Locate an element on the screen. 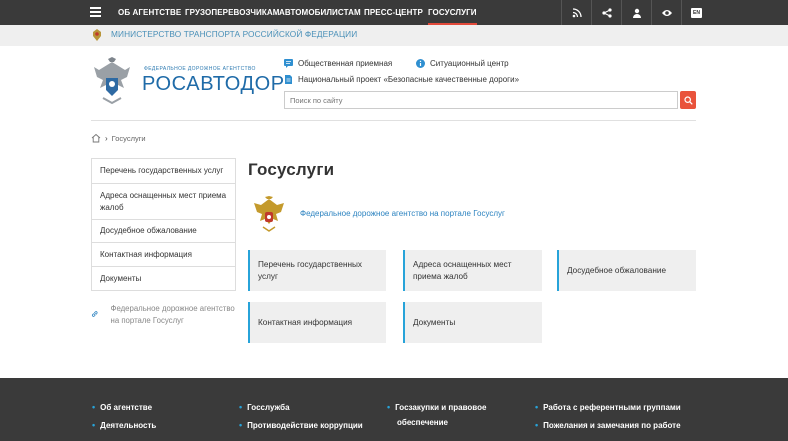  share-icon is located at coordinates (606, 12).